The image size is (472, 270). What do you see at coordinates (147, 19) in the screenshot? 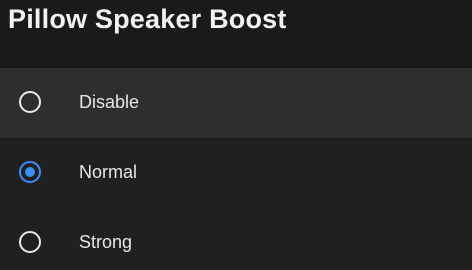
I see `dialog-title: Pillow Speaker Boost` at bounding box center [147, 19].